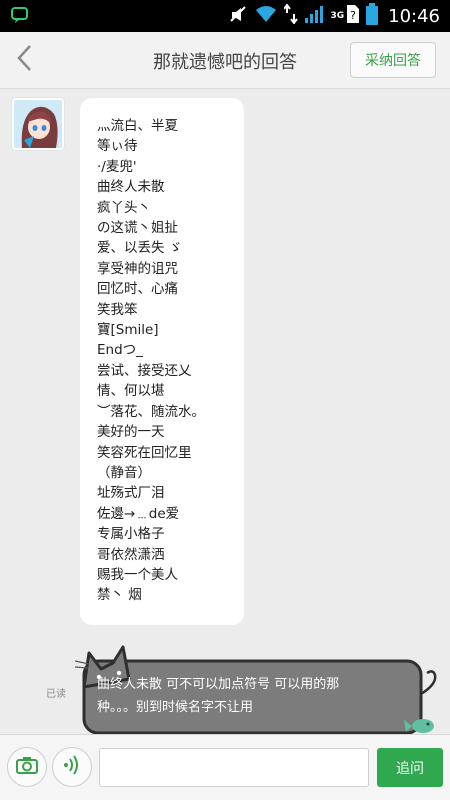 Image resolution: width=450 pixels, height=800 pixels. I want to click on clock: 10:46, so click(414, 16).